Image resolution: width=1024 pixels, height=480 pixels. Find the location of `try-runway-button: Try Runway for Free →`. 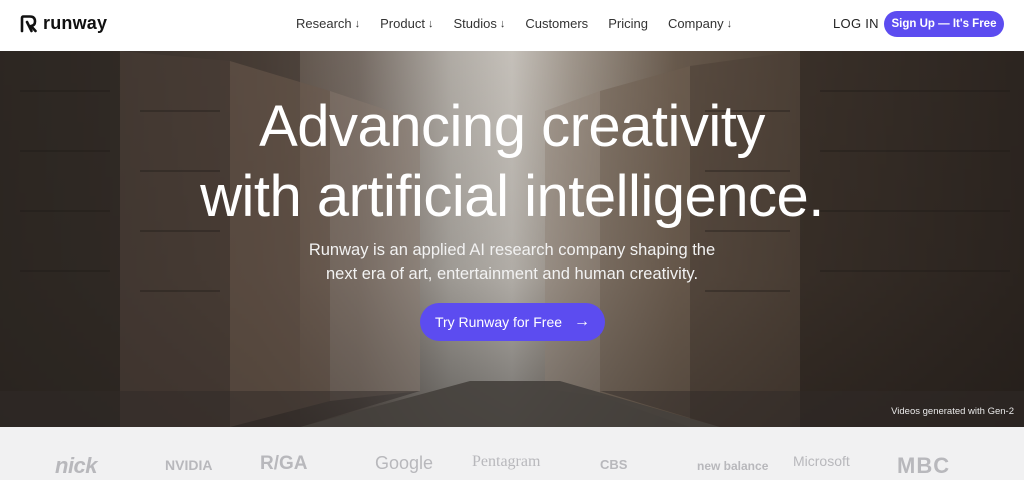

try-runway-button: Try Runway for Free → is located at coordinates (512, 322).